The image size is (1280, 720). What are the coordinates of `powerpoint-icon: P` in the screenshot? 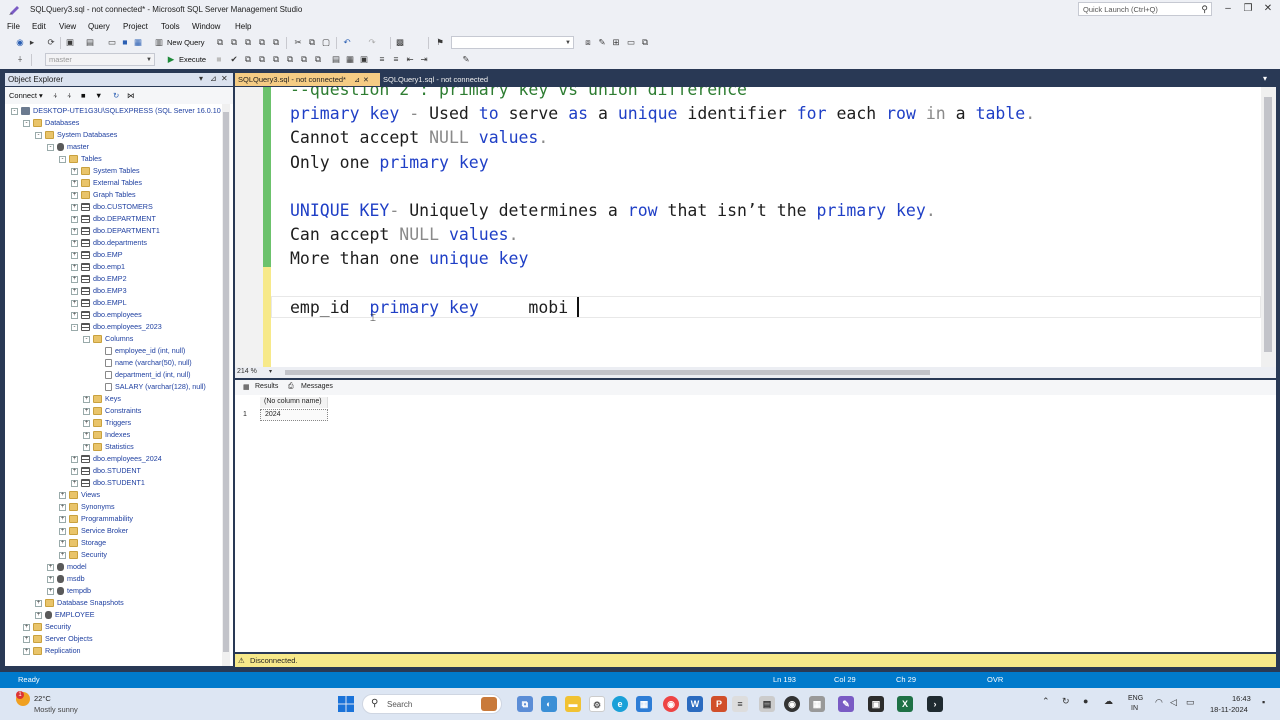 It's located at (719, 704).